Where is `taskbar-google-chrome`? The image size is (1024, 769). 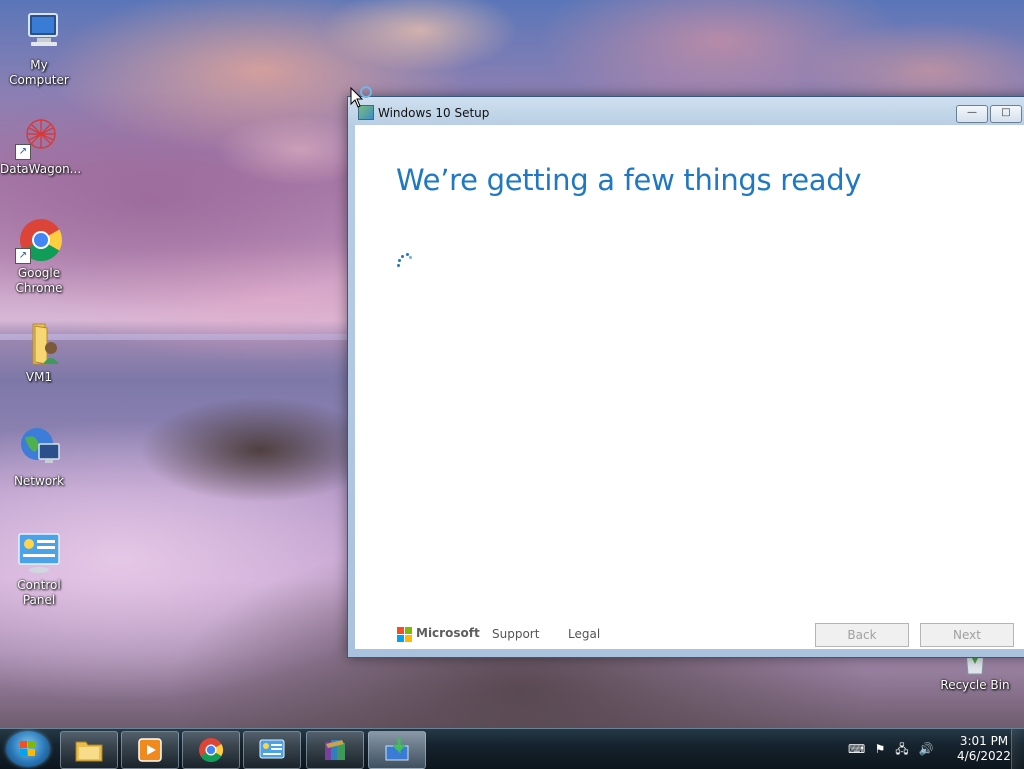 taskbar-google-chrome is located at coordinates (211, 750).